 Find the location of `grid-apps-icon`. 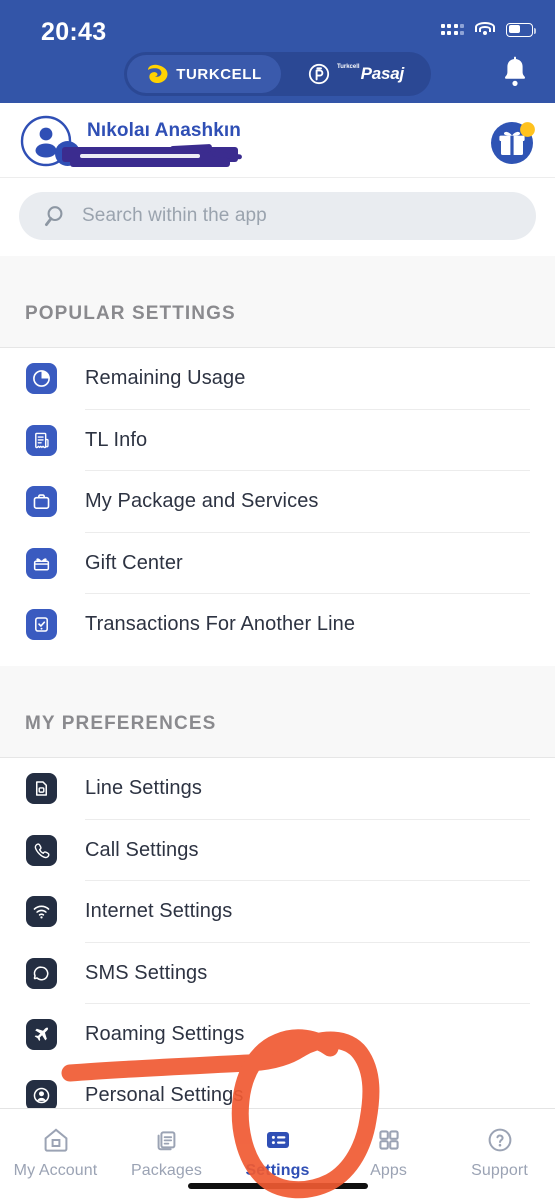

grid-apps-icon is located at coordinates (389, 1140).